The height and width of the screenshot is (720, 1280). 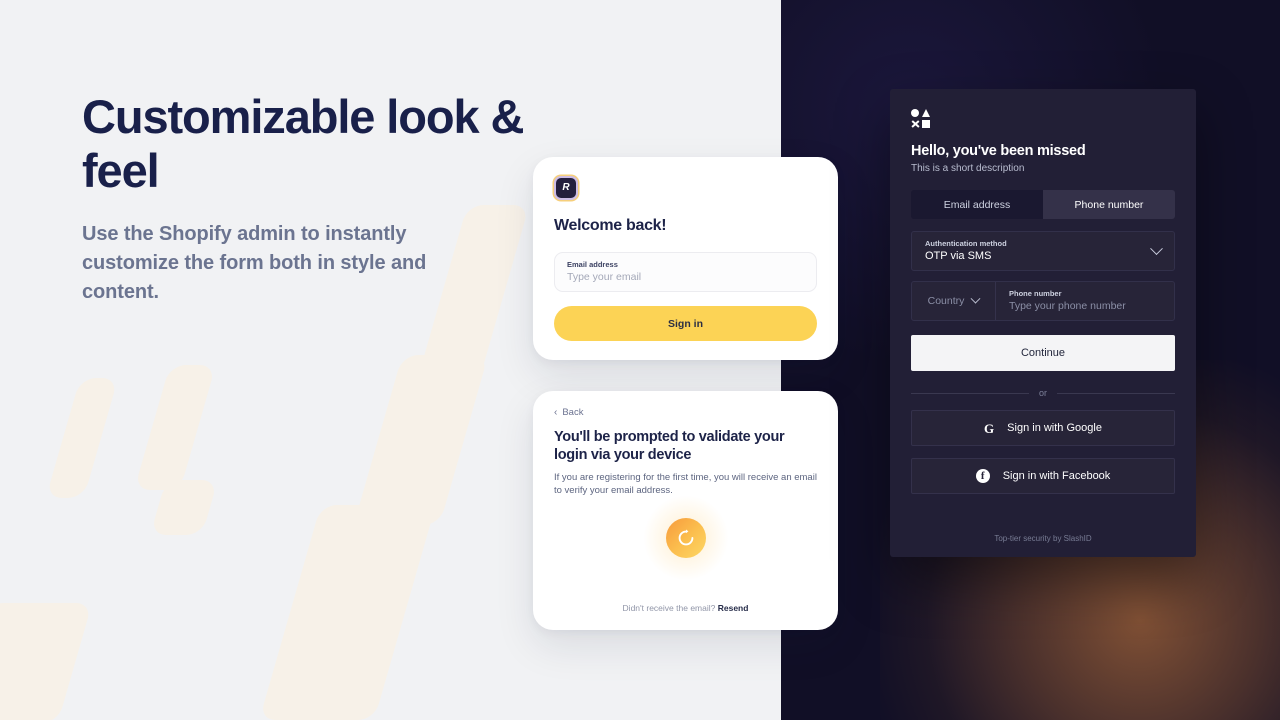 I want to click on tab-phone-number: Phone number, so click(x=1109, y=204).